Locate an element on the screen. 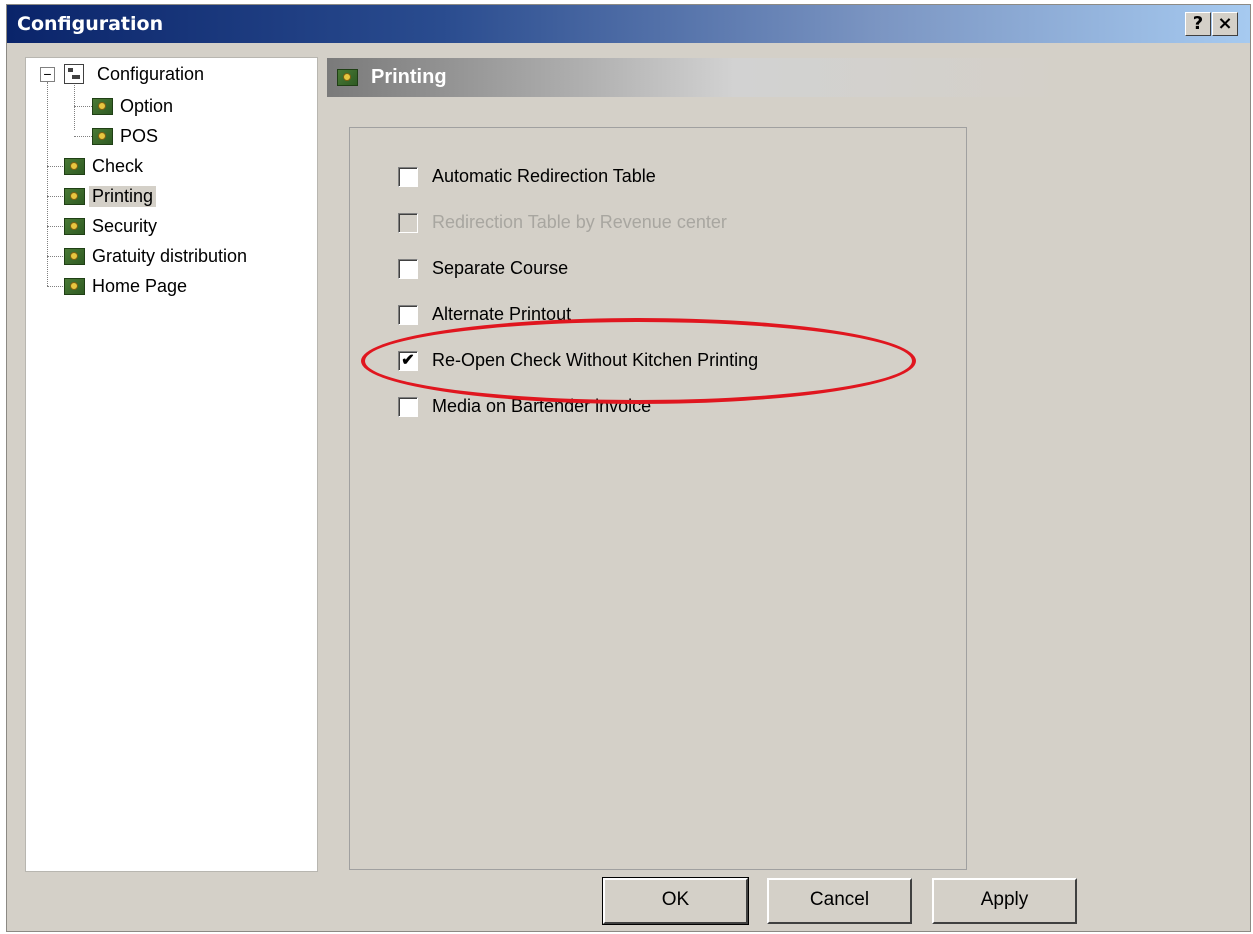 The width and height of the screenshot is (1253, 934). tree-item-configuration: Configuration is located at coordinates (135, 74).